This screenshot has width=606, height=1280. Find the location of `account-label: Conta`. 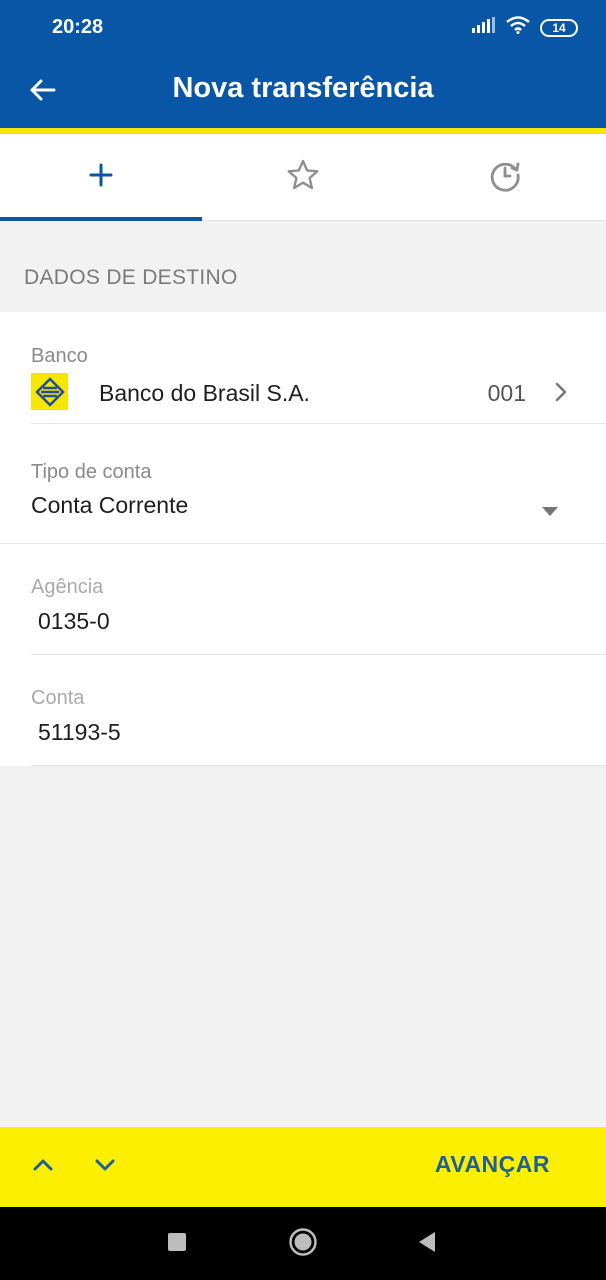

account-label: Conta is located at coordinates (58, 698).